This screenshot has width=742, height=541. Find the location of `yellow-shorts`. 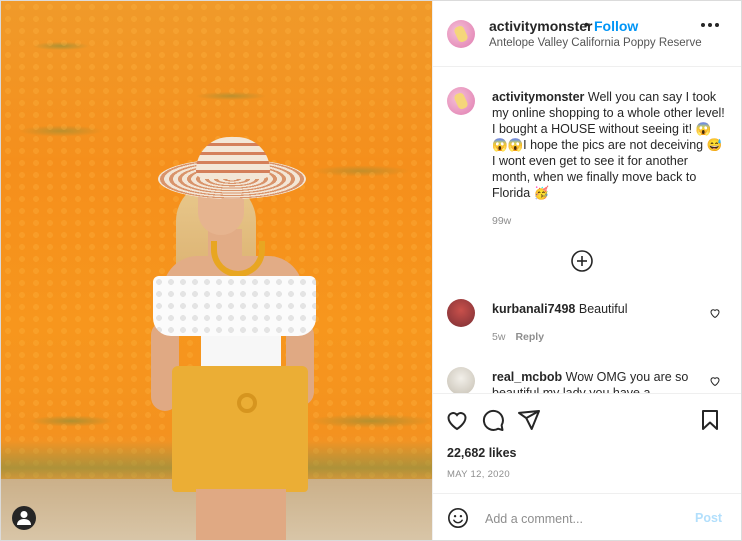

yellow-shorts is located at coordinates (240, 429).